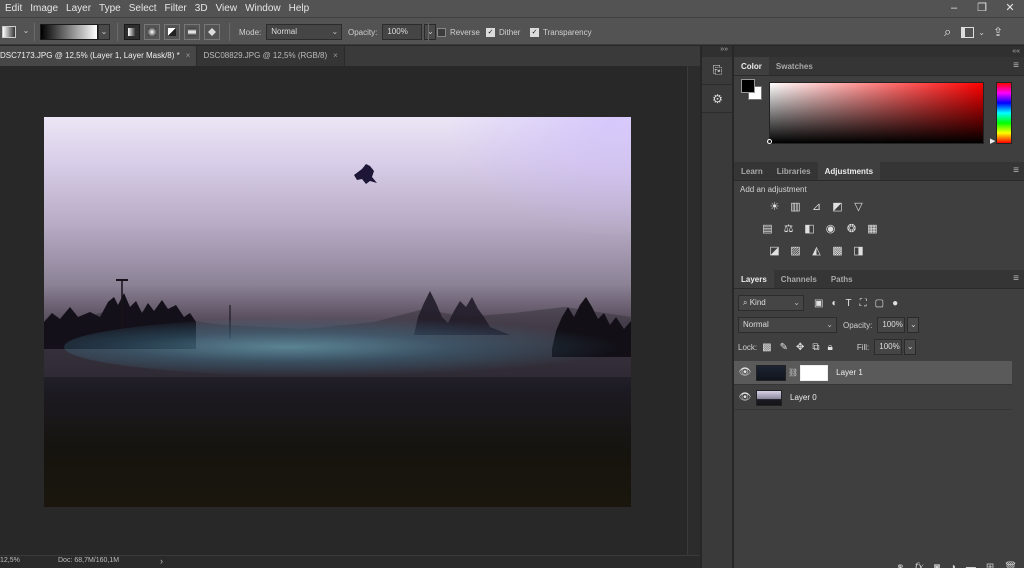 The width and height of the screenshot is (1024, 568). I want to click on posterize-icon: ▨, so click(795, 250).